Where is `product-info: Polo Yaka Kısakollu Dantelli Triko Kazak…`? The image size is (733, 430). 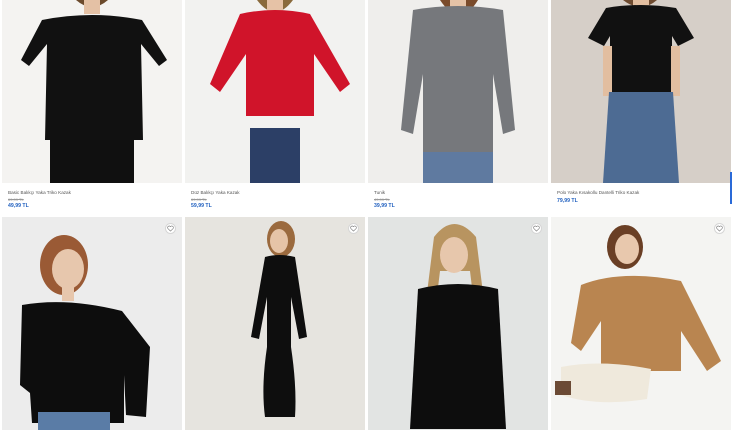
product-info: Polo Yaka Kısakollu Dantelli Triko Kazak… is located at coordinates (641, 199).